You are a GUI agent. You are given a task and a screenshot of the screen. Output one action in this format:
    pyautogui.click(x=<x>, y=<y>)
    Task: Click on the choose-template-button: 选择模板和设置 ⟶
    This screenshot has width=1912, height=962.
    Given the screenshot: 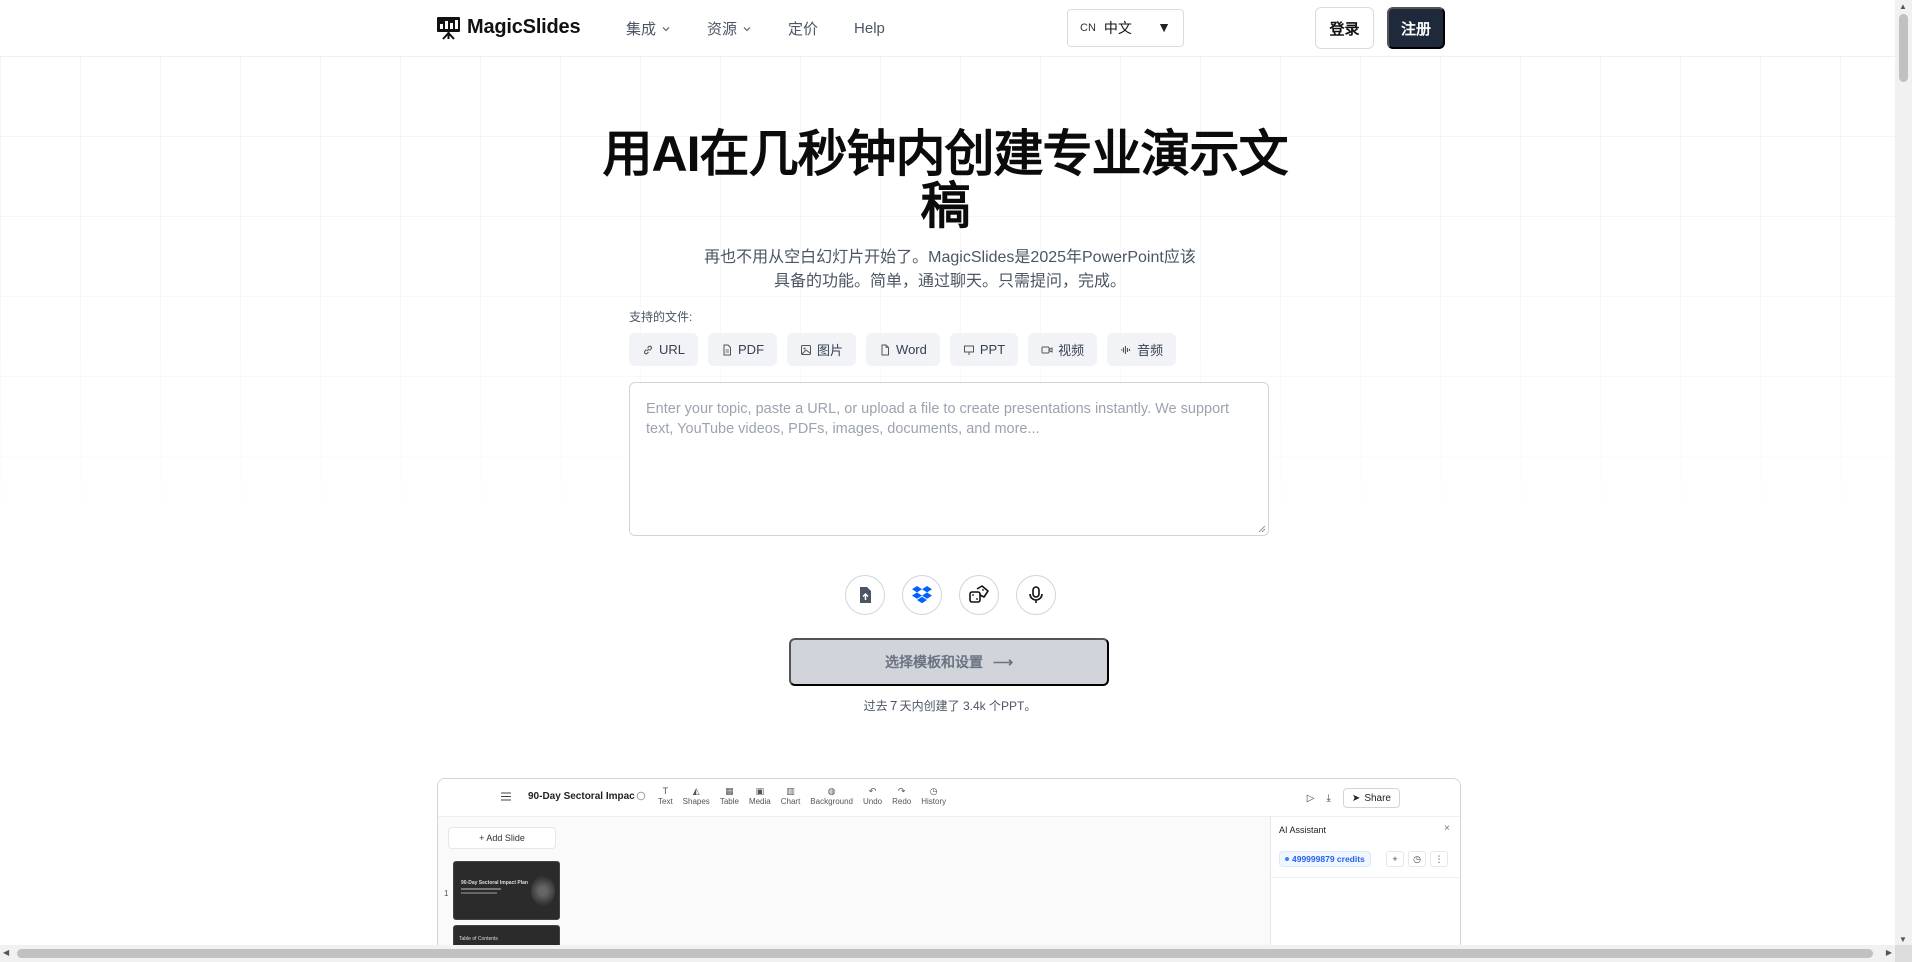 What is the action you would take?
    pyautogui.click(x=949, y=662)
    